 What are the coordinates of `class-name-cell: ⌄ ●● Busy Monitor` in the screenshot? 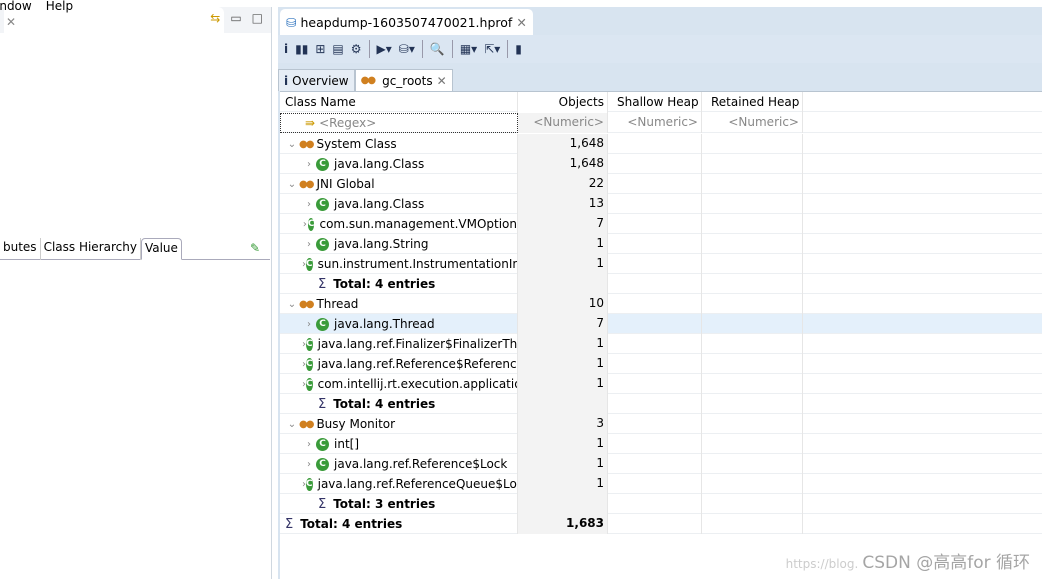 It's located at (399, 424).